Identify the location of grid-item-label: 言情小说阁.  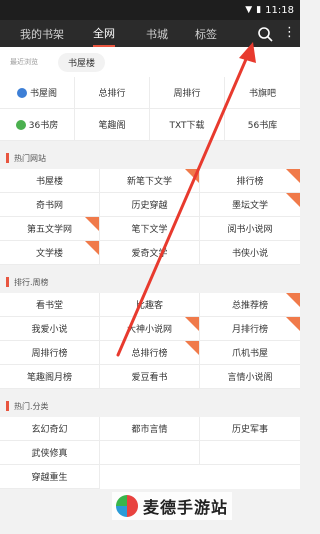
(250, 378).